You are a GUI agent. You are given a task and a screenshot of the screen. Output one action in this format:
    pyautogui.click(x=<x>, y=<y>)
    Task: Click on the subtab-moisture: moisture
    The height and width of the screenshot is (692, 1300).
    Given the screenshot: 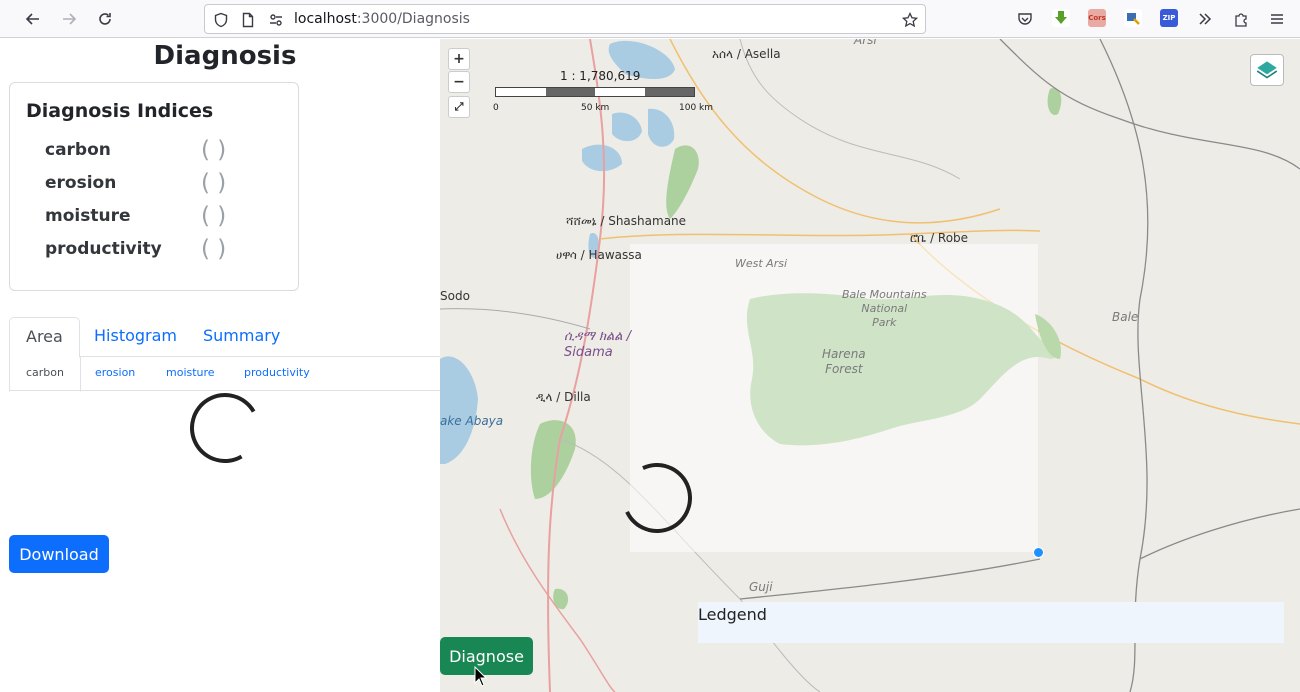 What is the action you would take?
    pyautogui.click(x=190, y=374)
    